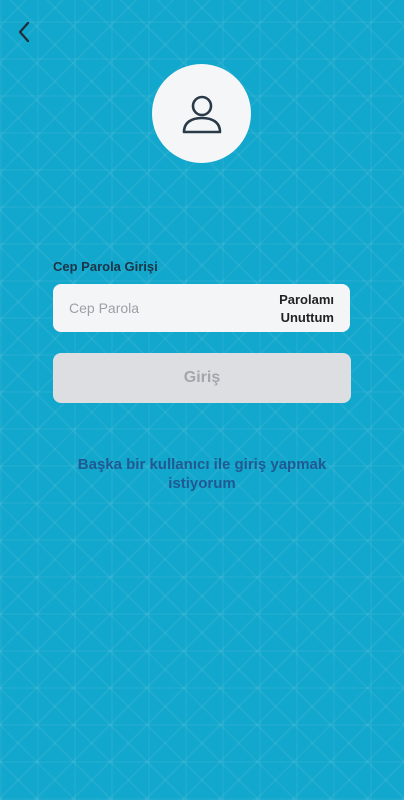  I want to click on password-input, so click(164, 308).